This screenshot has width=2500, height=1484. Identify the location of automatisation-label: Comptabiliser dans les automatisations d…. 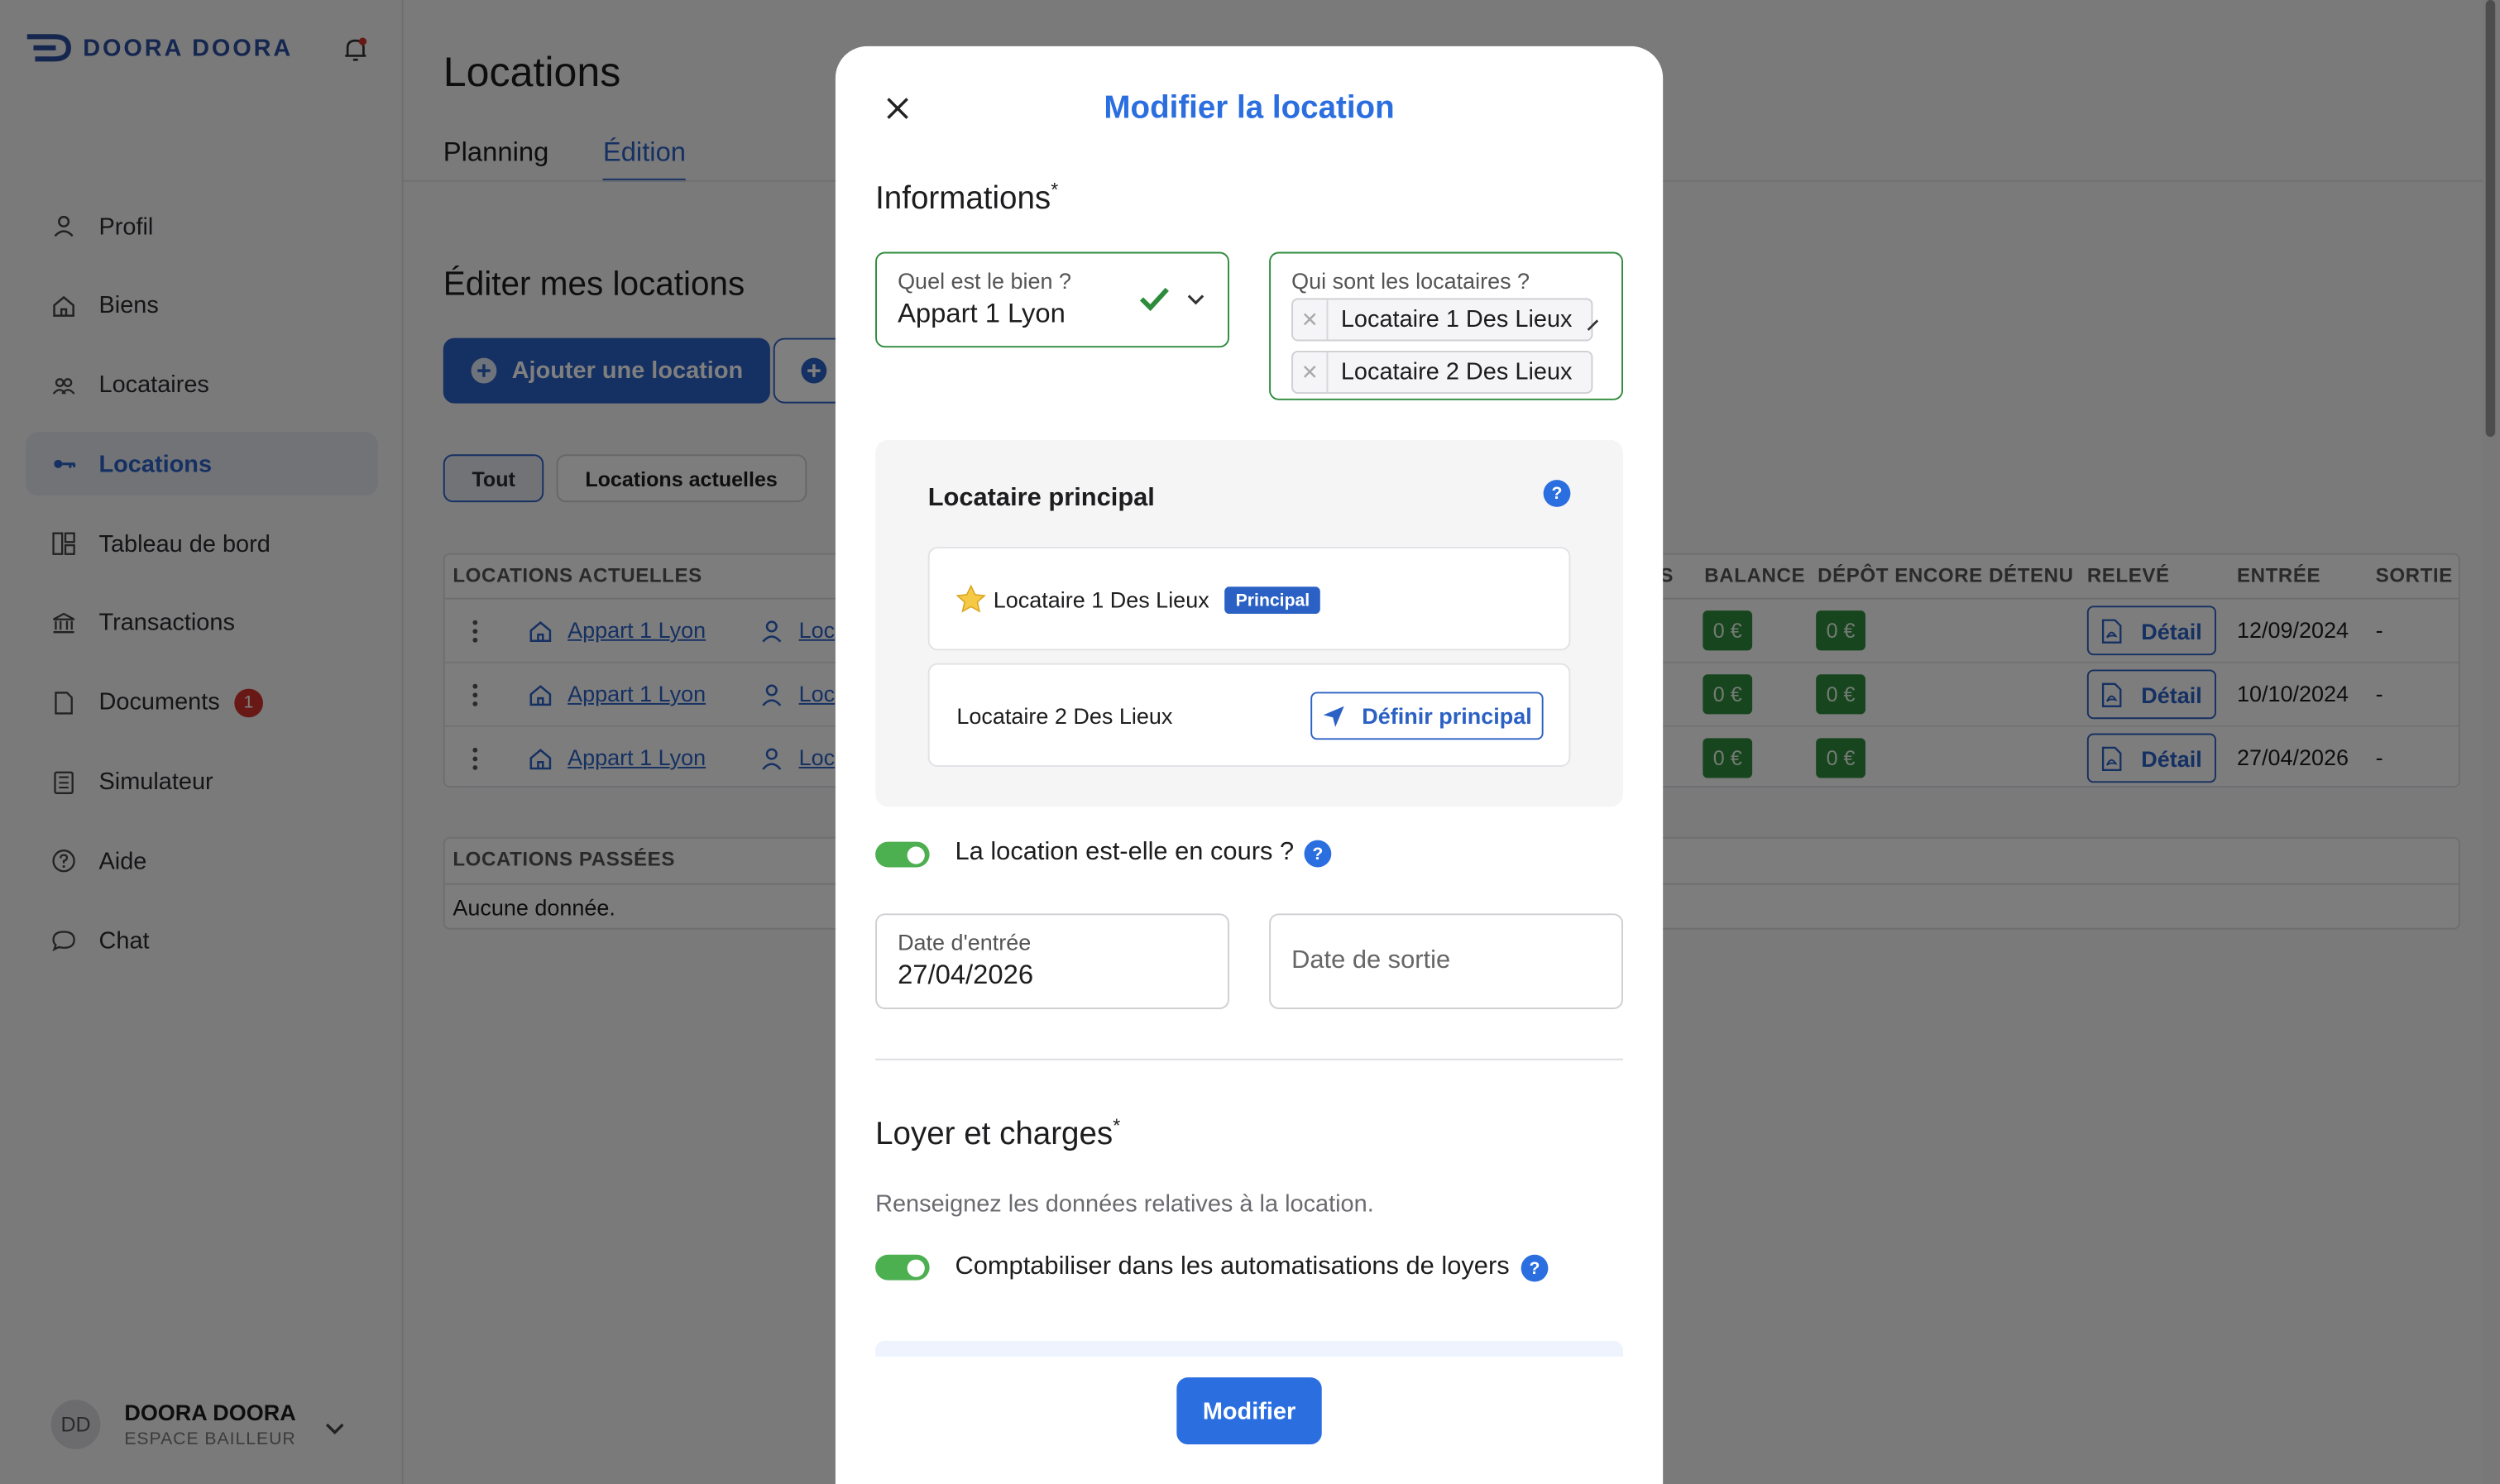
(1233, 1266).